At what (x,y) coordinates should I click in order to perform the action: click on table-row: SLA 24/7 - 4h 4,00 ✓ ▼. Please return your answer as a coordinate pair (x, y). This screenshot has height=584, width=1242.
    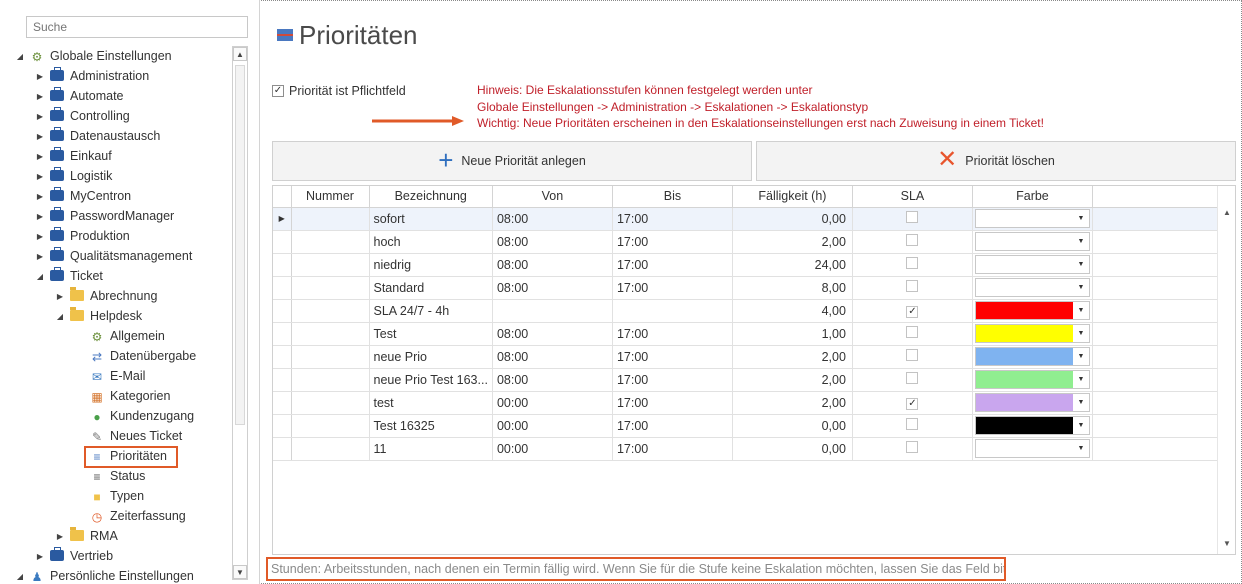
    Looking at the image, I should click on (747, 311).